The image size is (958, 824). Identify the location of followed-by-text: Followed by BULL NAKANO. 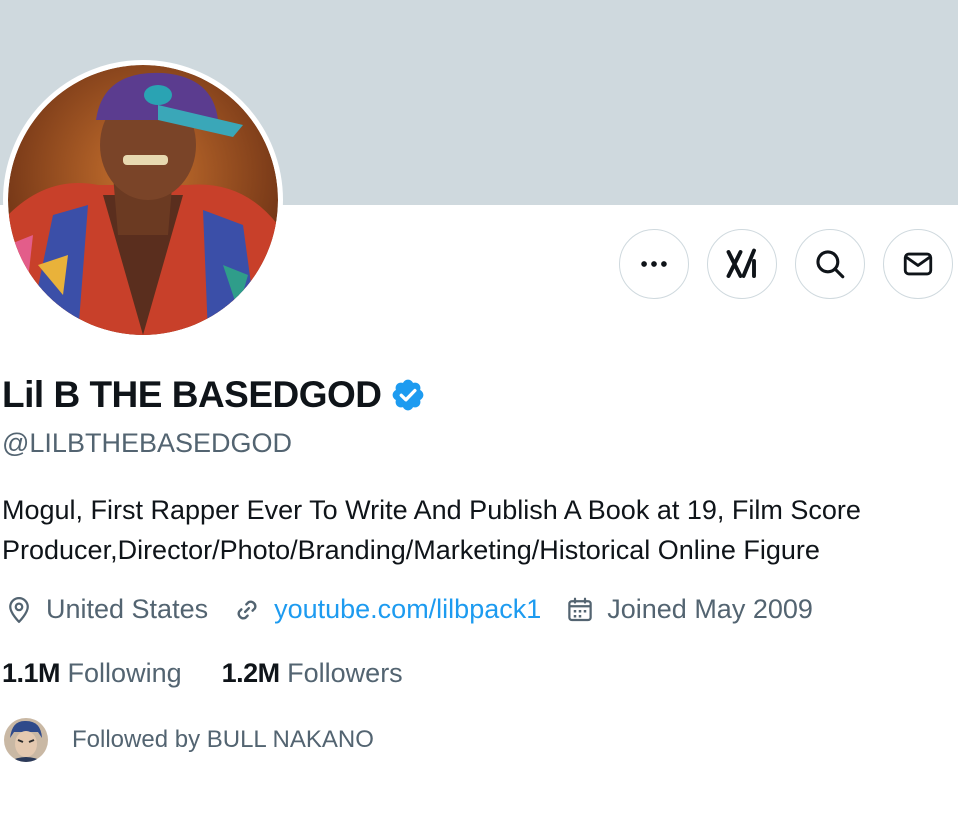
(223, 739).